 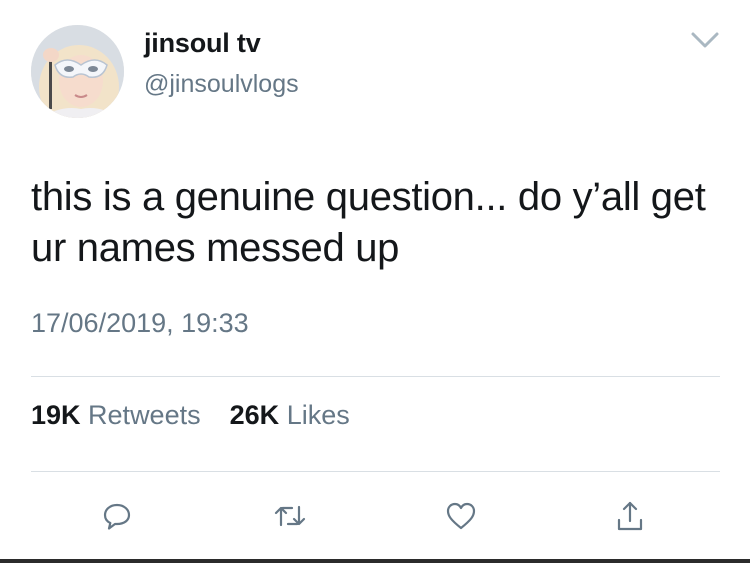 I want to click on share-button, so click(x=630, y=516).